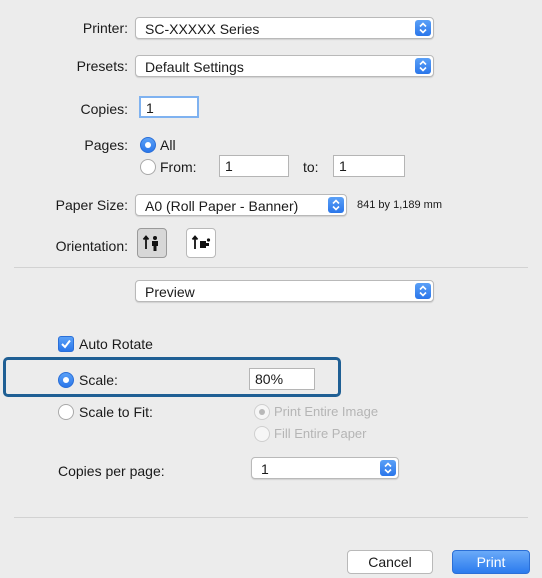 The image size is (542, 578). What do you see at coordinates (282, 379) in the screenshot?
I see `scale-input: 80%` at bounding box center [282, 379].